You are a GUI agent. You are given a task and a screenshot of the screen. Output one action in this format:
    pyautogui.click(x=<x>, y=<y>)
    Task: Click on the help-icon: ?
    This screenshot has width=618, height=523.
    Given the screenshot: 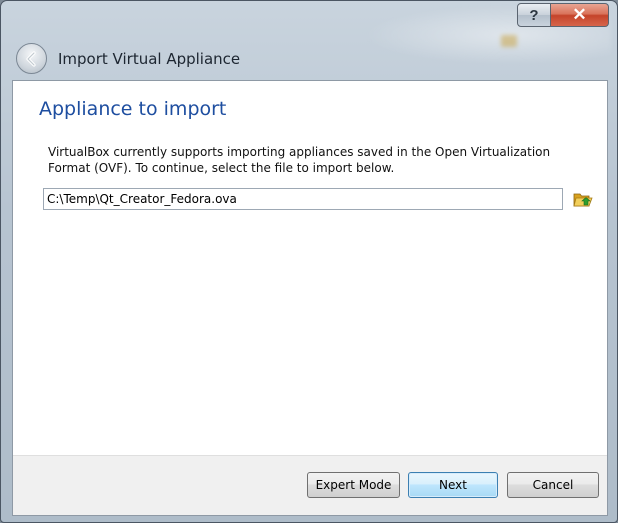 What is the action you would take?
    pyautogui.click(x=534, y=15)
    